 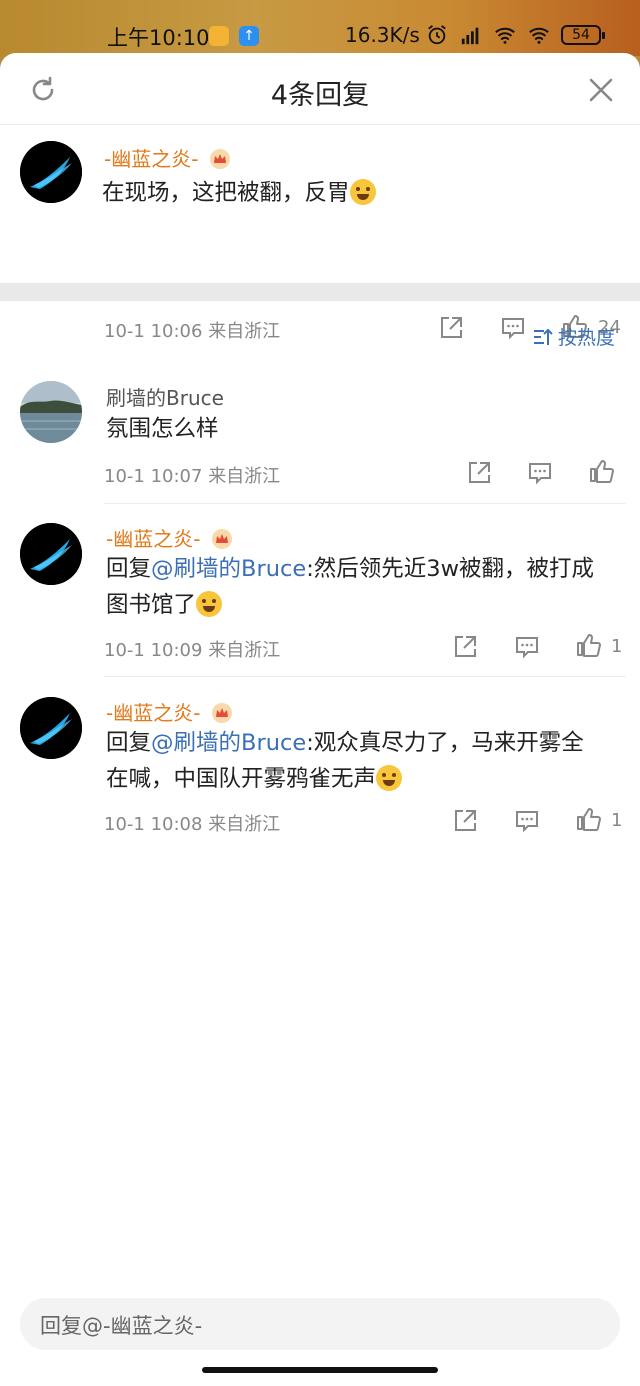 What do you see at coordinates (249, 36) in the screenshot?
I see `upload-notification-icon: ↑` at bounding box center [249, 36].